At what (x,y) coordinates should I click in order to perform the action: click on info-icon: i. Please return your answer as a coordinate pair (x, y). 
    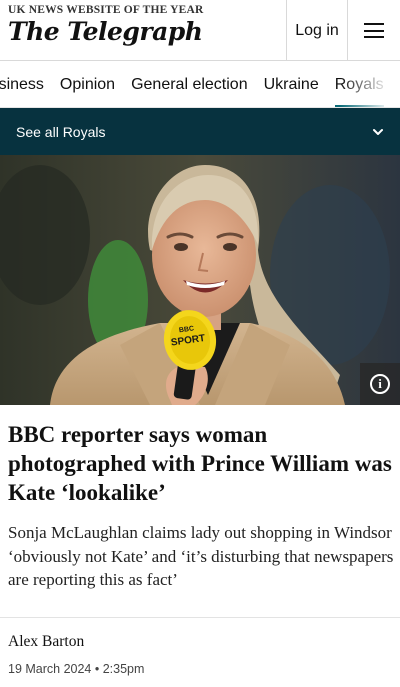
    Looking at the image, I should click on (380, 384).